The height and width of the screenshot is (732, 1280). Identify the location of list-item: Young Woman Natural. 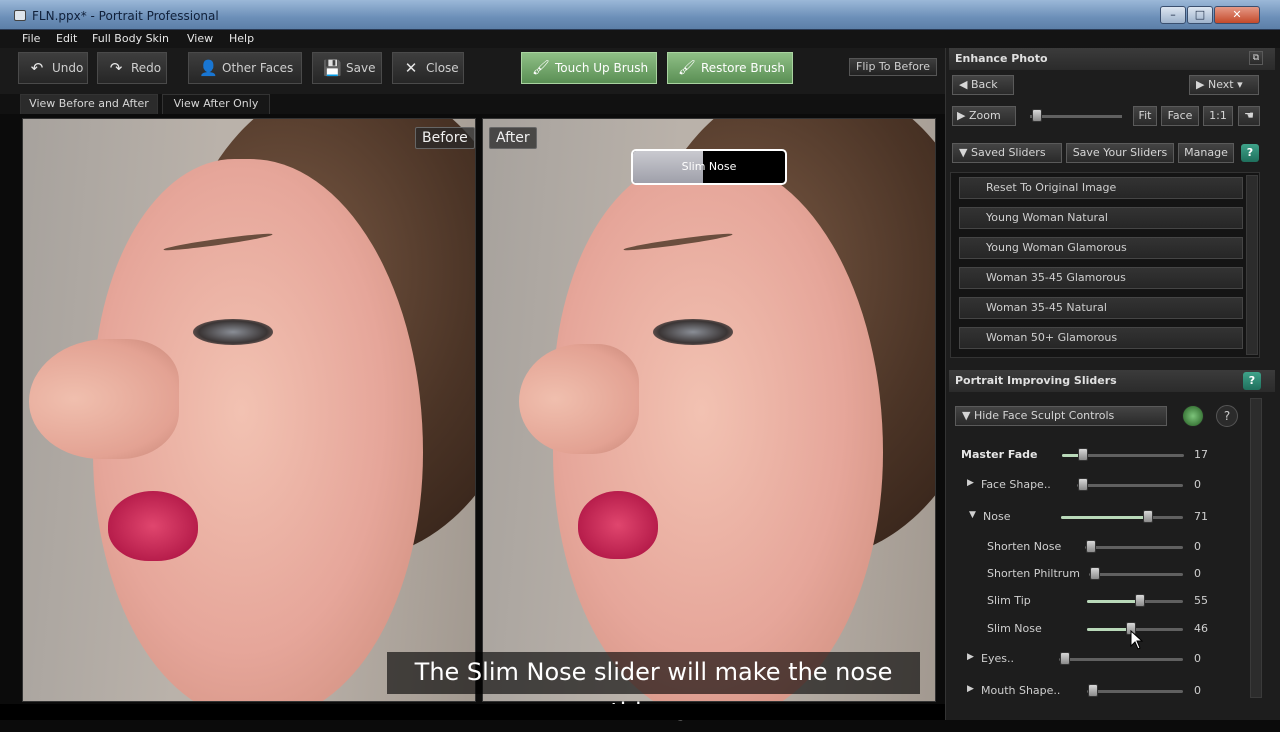
(1101, 218).